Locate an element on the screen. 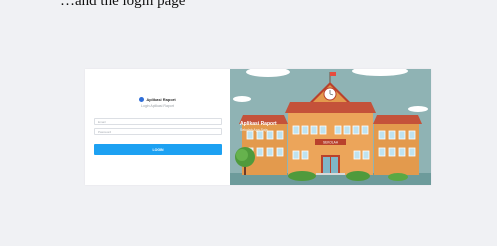  hero-subtitle: Sekolah Apa Saja is located at coordinates (254, 130).